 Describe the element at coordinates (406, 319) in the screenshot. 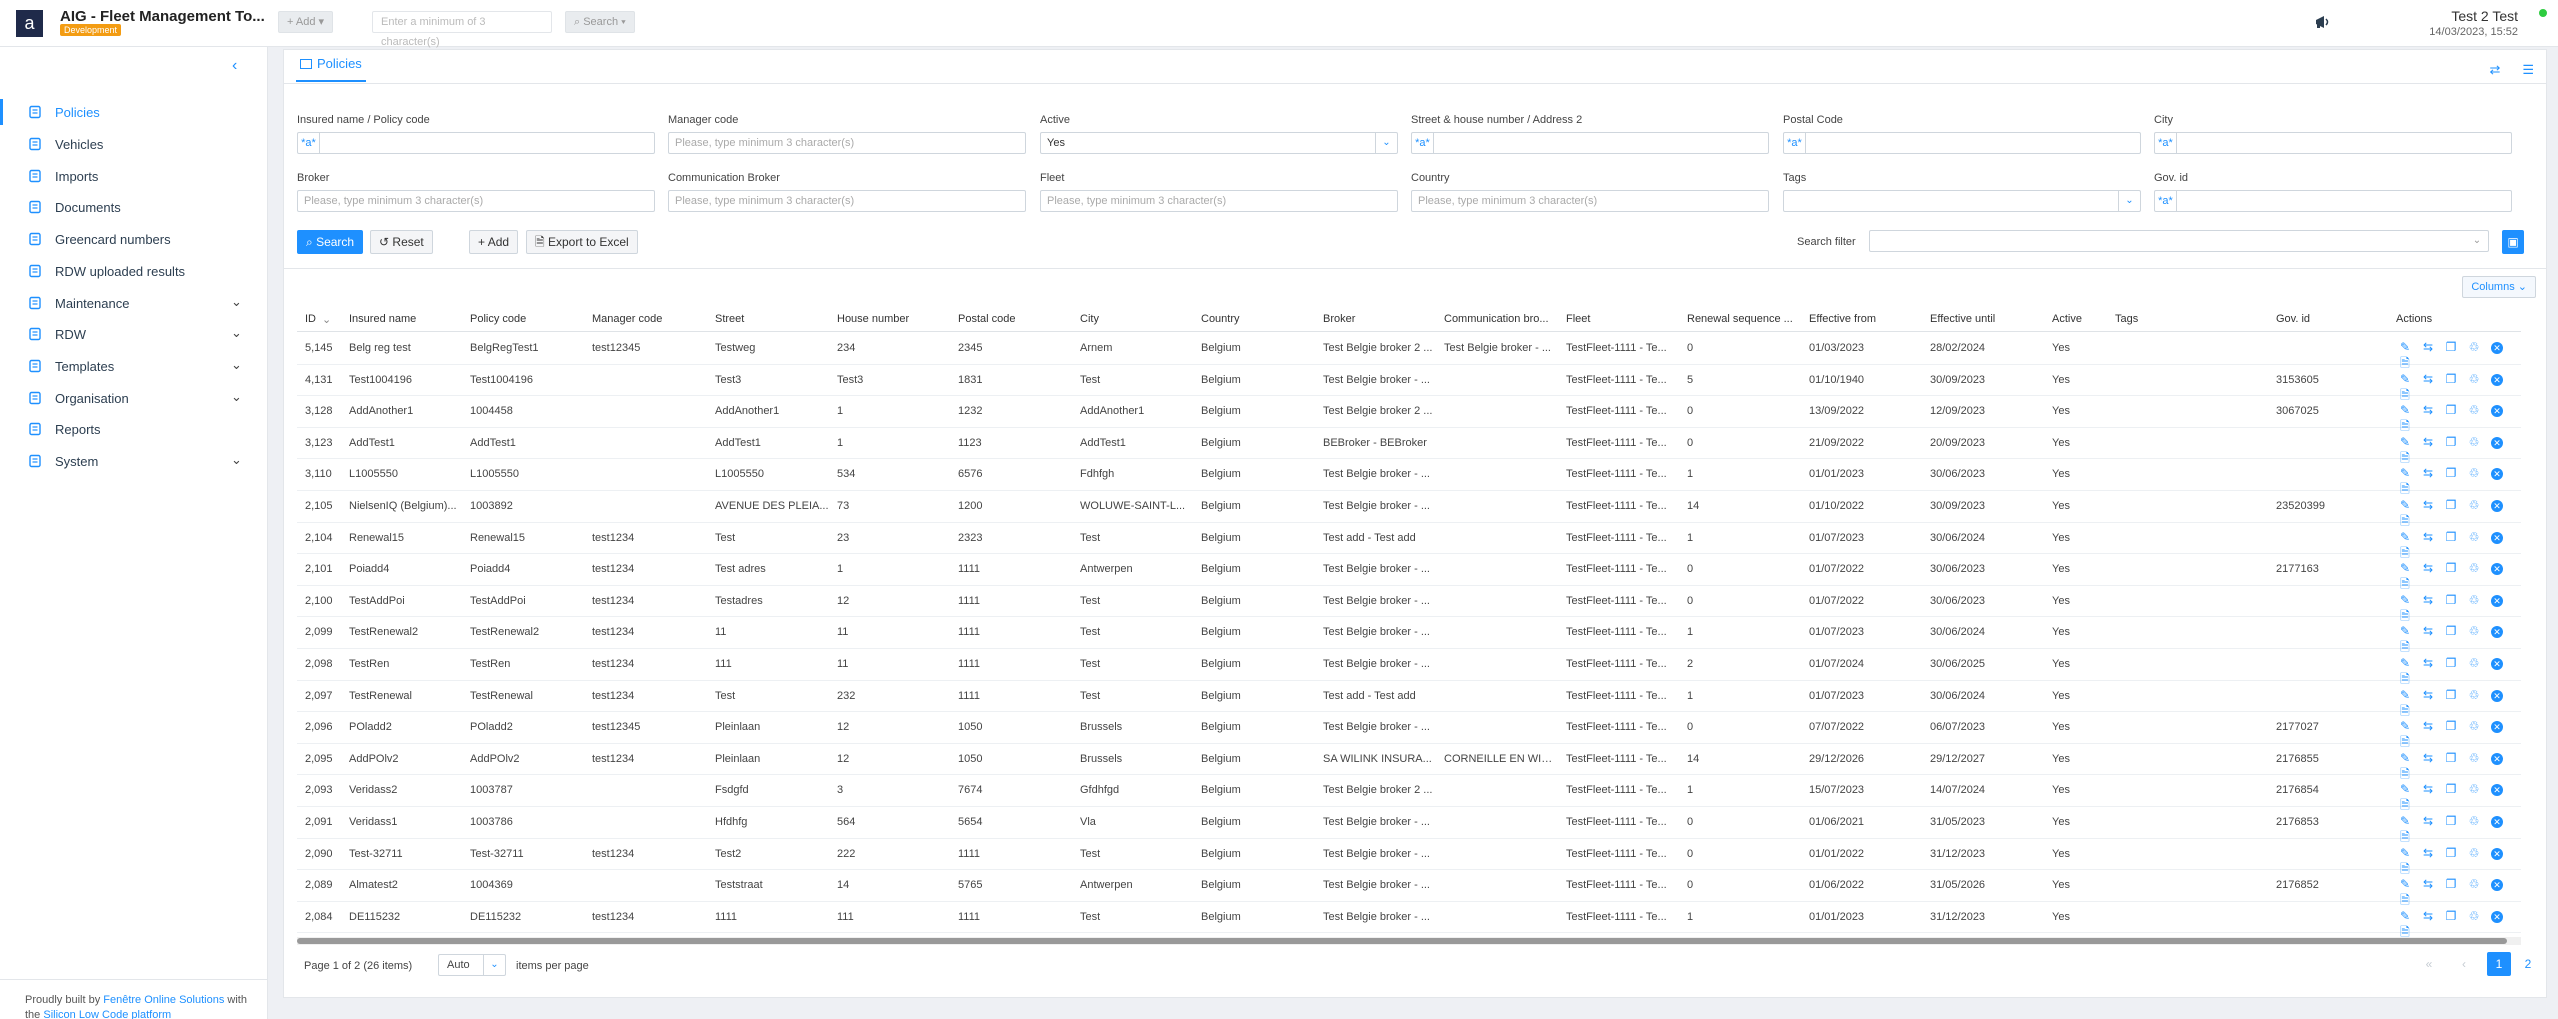

I see `column-header: Insured name` at that location.